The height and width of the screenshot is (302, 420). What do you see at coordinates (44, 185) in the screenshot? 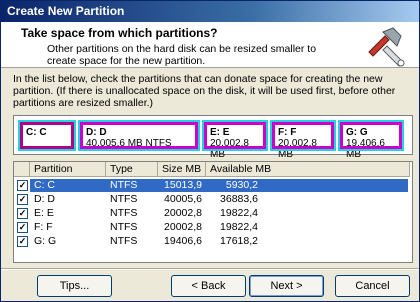
I see `cell-partition: C` at bounding box center [44, 185].